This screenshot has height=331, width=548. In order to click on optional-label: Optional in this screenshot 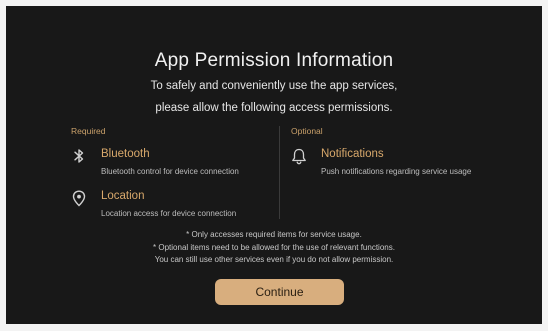, I will do `click(307, 131)`.